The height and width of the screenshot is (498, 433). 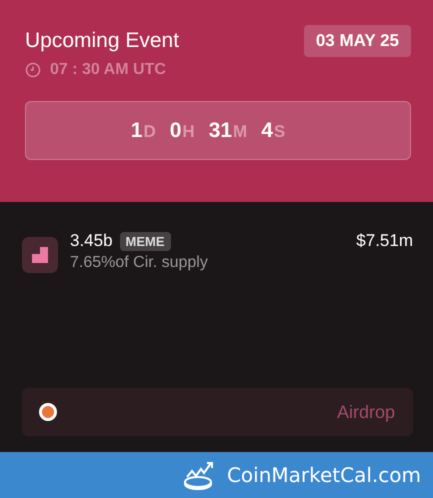 What do you see at coordinates (149, 131) in the screenshot?
I see `countdown-unit: D` at bounding box center [149, 131].